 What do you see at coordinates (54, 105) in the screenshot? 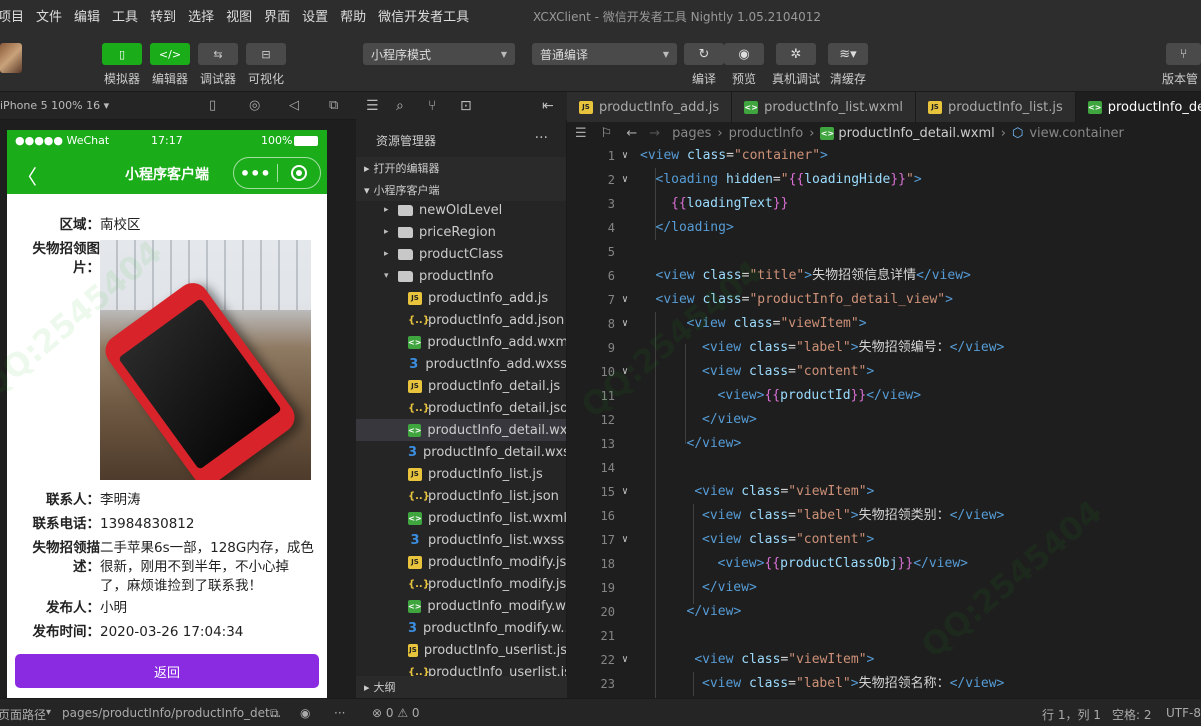
I see `device-select: iPhone 5 100% 16 ▾` at bounding box center [54, 105].